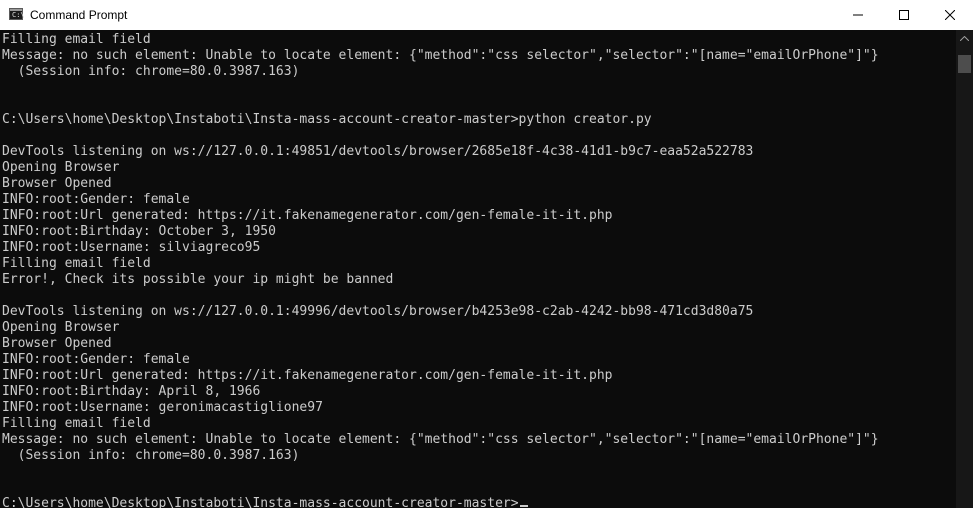 This screenshot has width=973, height=508. What do you see at coordinates (139, 231) in the screenshot?
I see `console-line: INFO:root:Birthday: October 3, 1950` at bounding box center [139, 231].